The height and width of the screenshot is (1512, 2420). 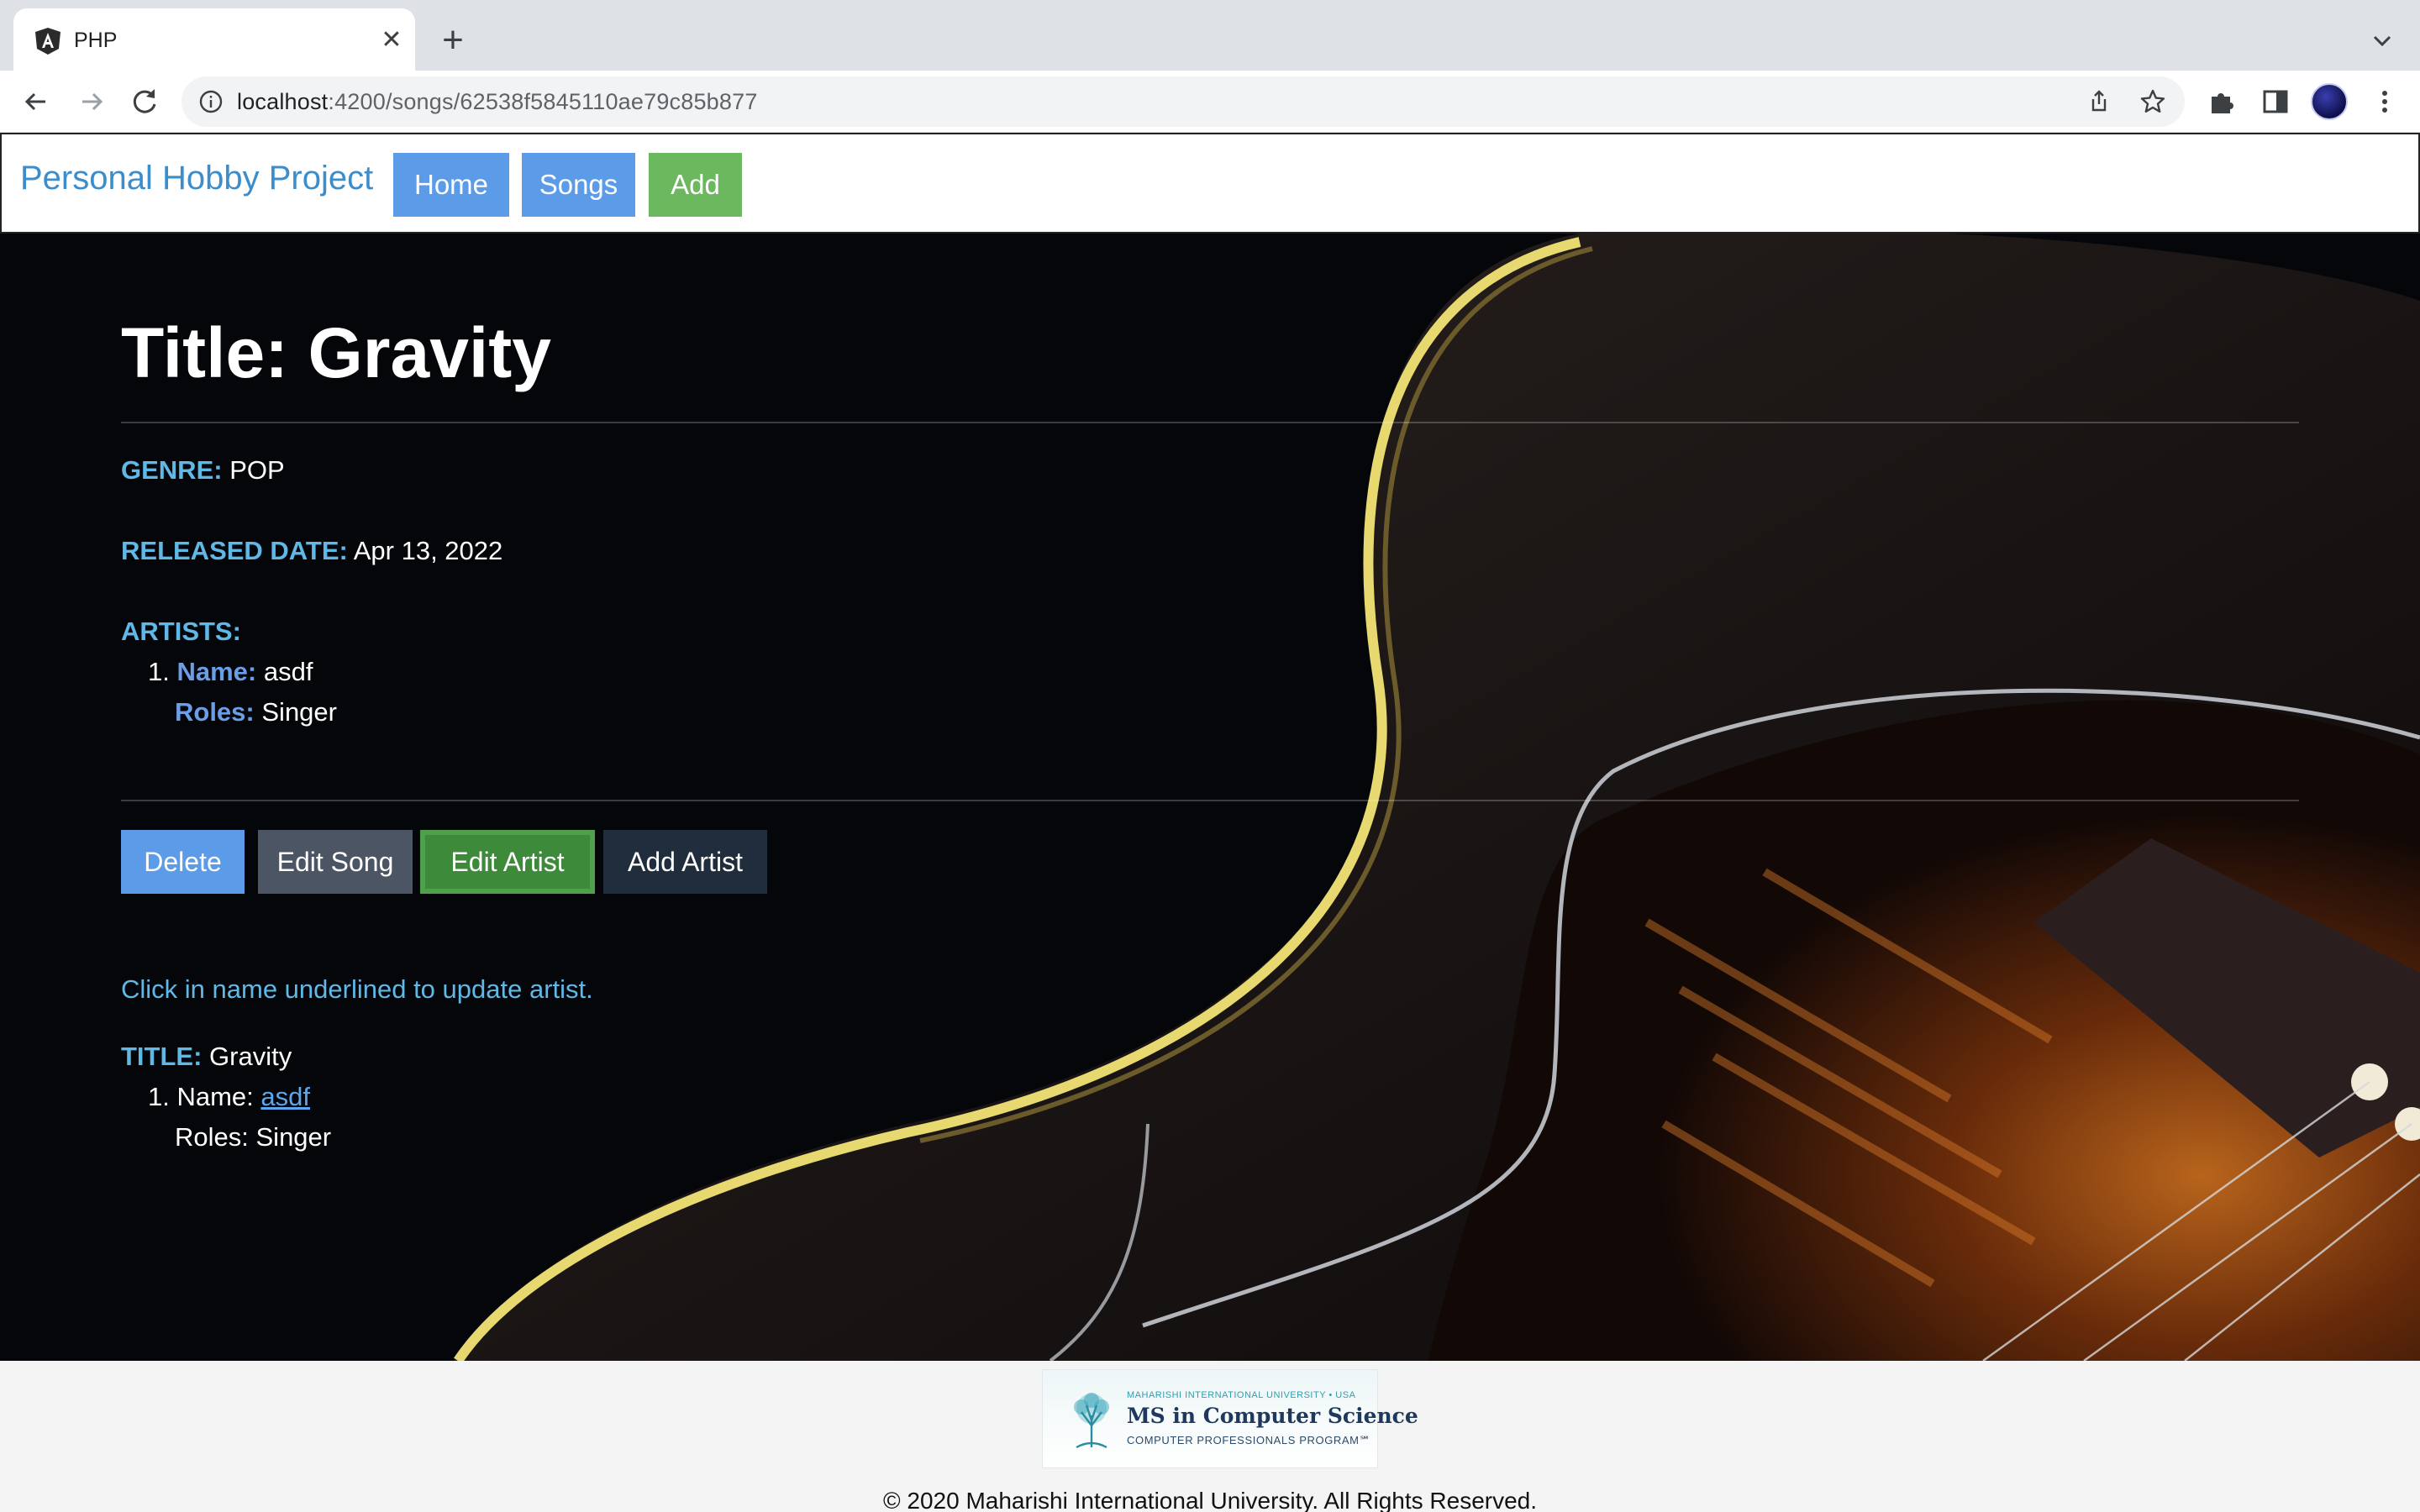 I want to click on song-title: Title: Gravity, so click(x=336, y=352).